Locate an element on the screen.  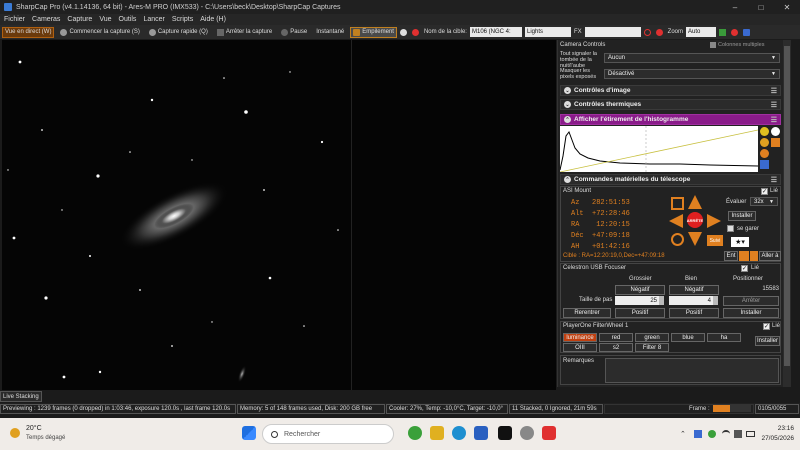
target-name-input: M106 (NGC 4: is located at coordinates (495, 32).